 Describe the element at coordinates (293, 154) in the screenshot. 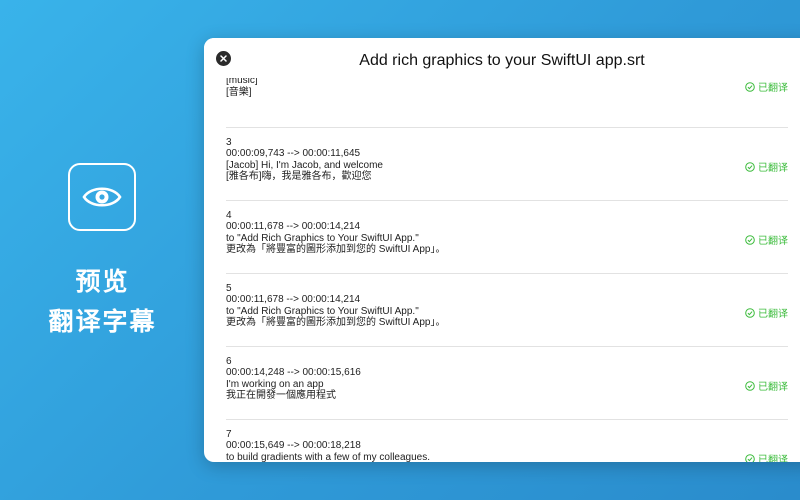

I see `entry-timecode: 00:00:09,743 --> 00:00:11,645` at that location.